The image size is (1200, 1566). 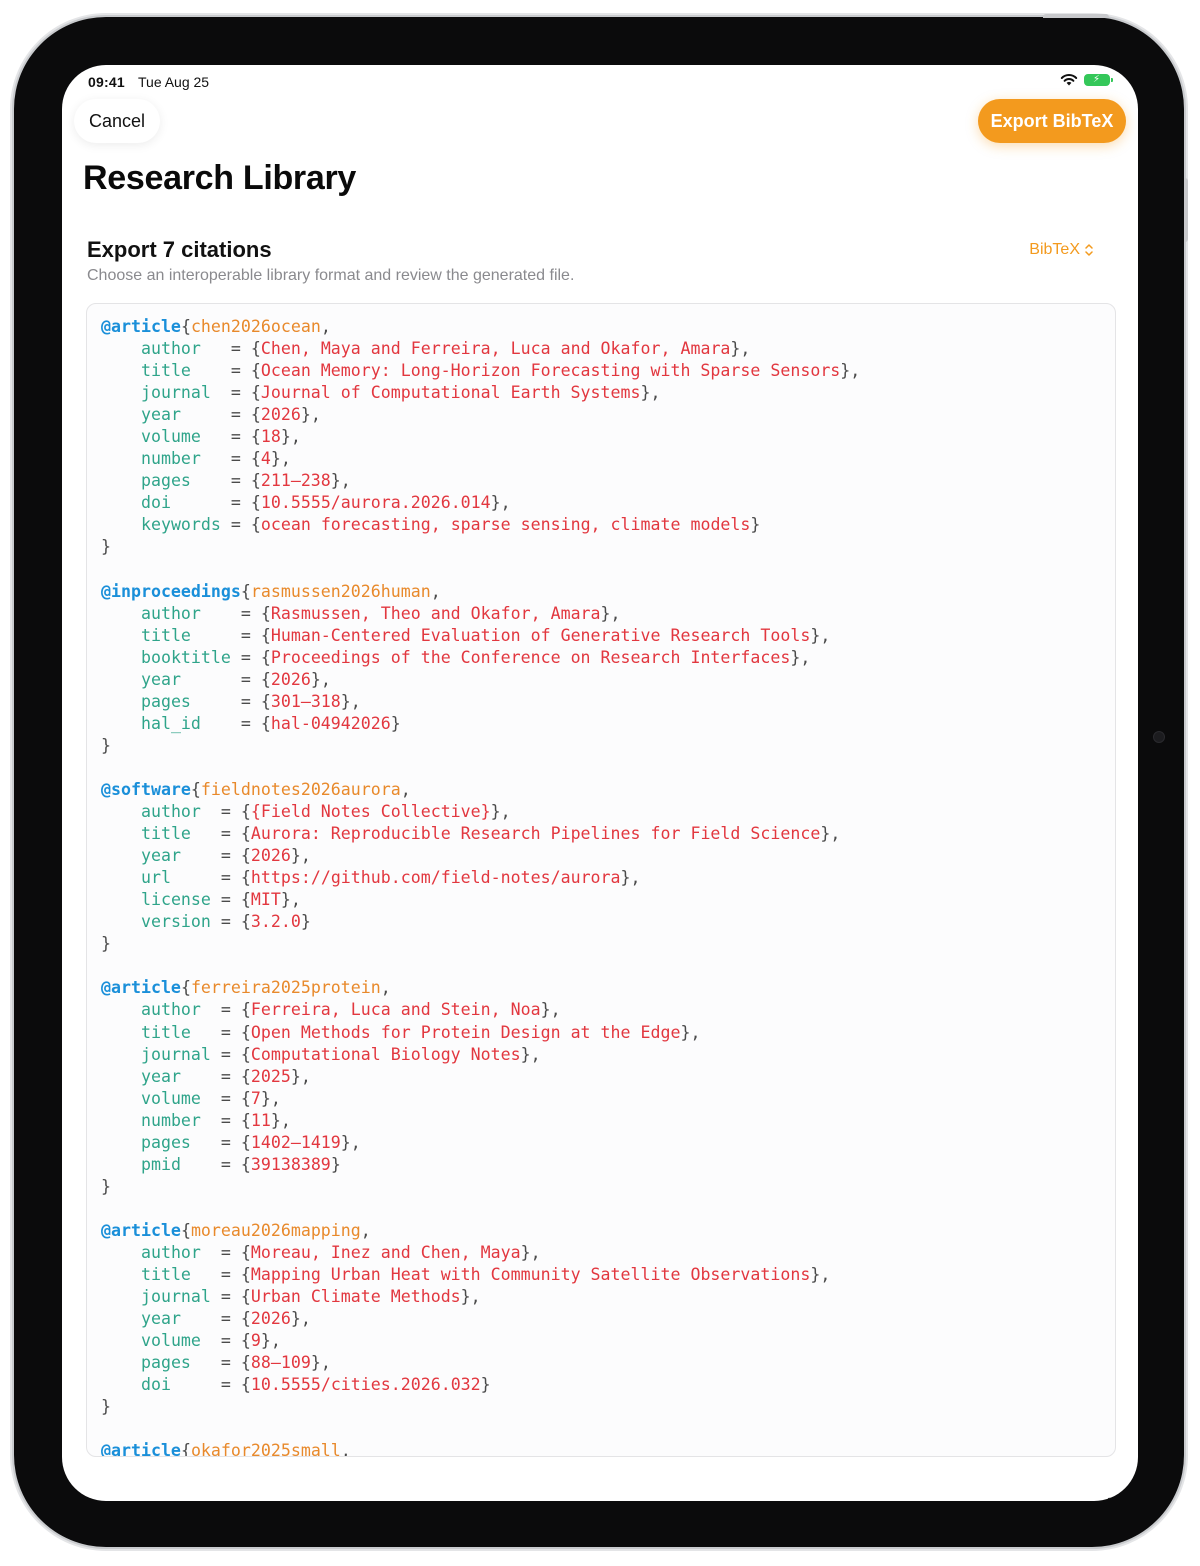 I want to click on section-title: Export 7 citations, so click(x=179, y=249).